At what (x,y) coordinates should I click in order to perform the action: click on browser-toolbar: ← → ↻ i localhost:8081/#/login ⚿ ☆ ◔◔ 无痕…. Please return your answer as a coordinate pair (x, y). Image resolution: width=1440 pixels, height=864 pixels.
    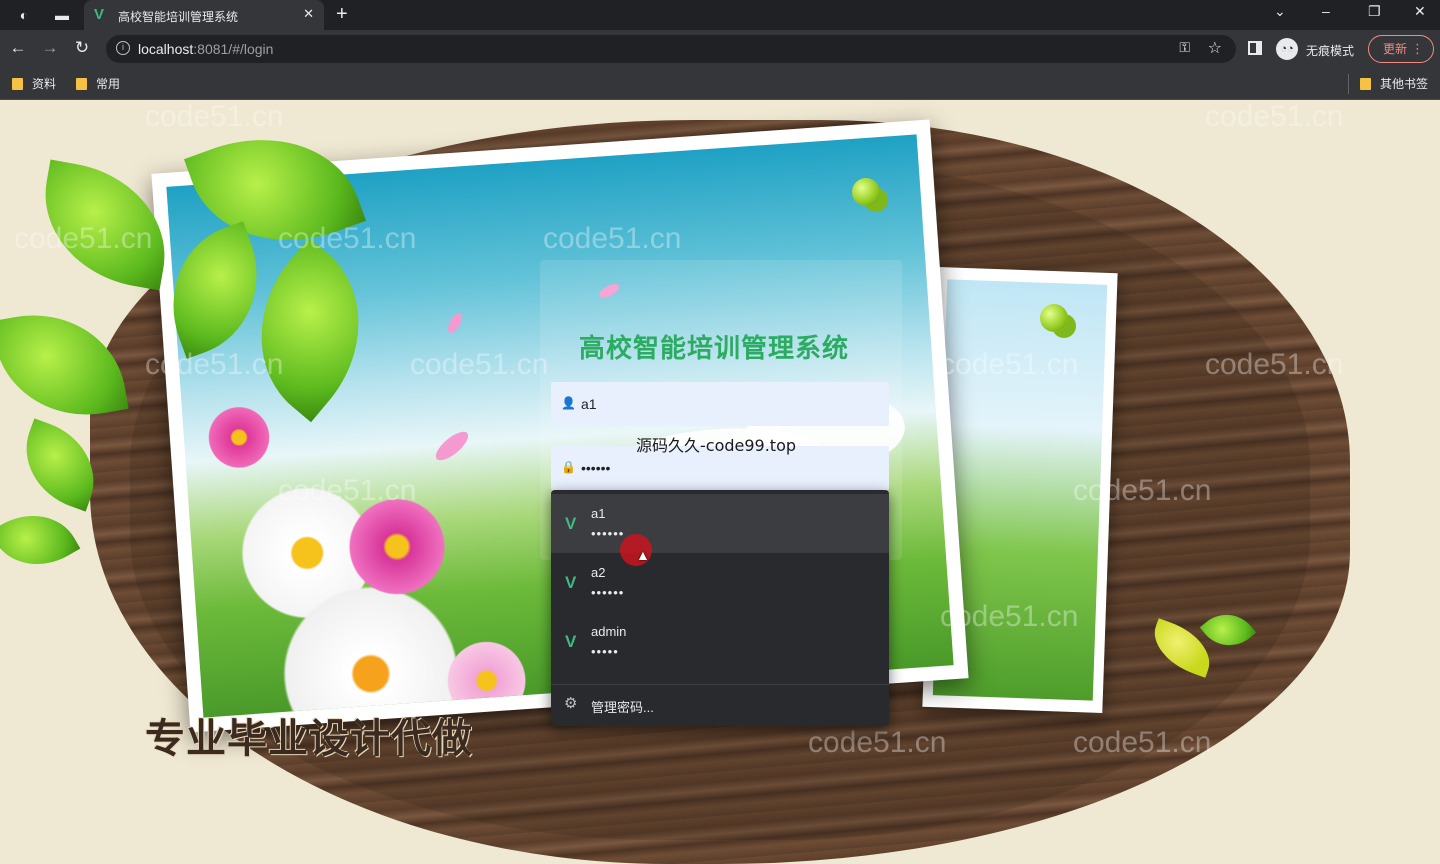
    Looking at the image, I should click on (720, 49).